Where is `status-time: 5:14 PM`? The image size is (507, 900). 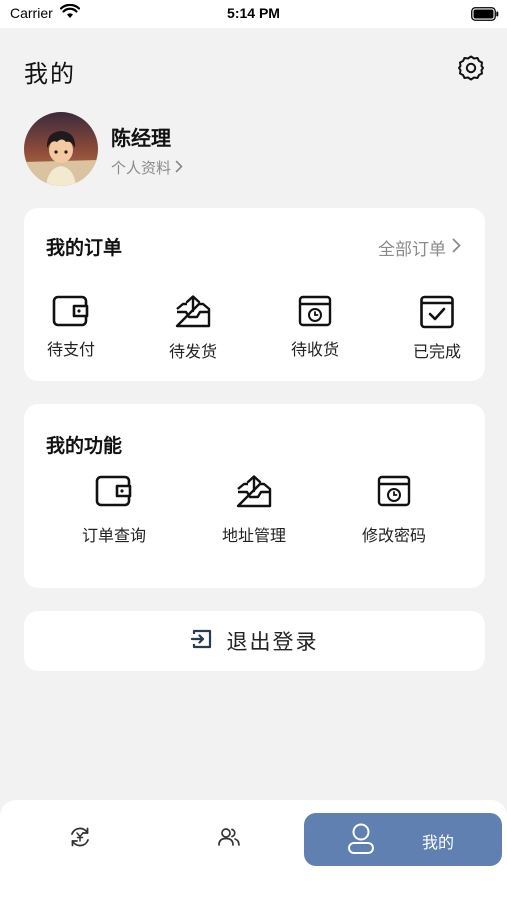 status-time: 5:14 PM is located at coordinates (253, 13).